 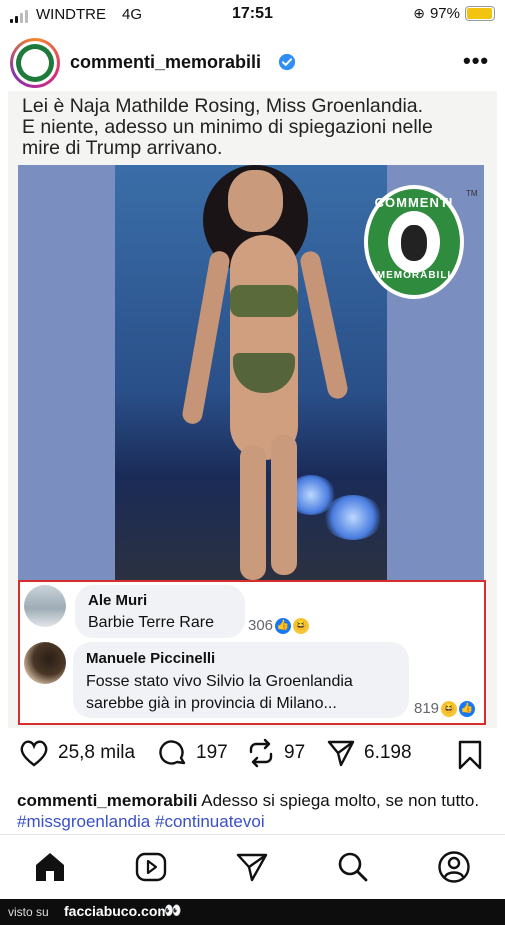 I want to click on profile-icon, so click(x=454, y=867).